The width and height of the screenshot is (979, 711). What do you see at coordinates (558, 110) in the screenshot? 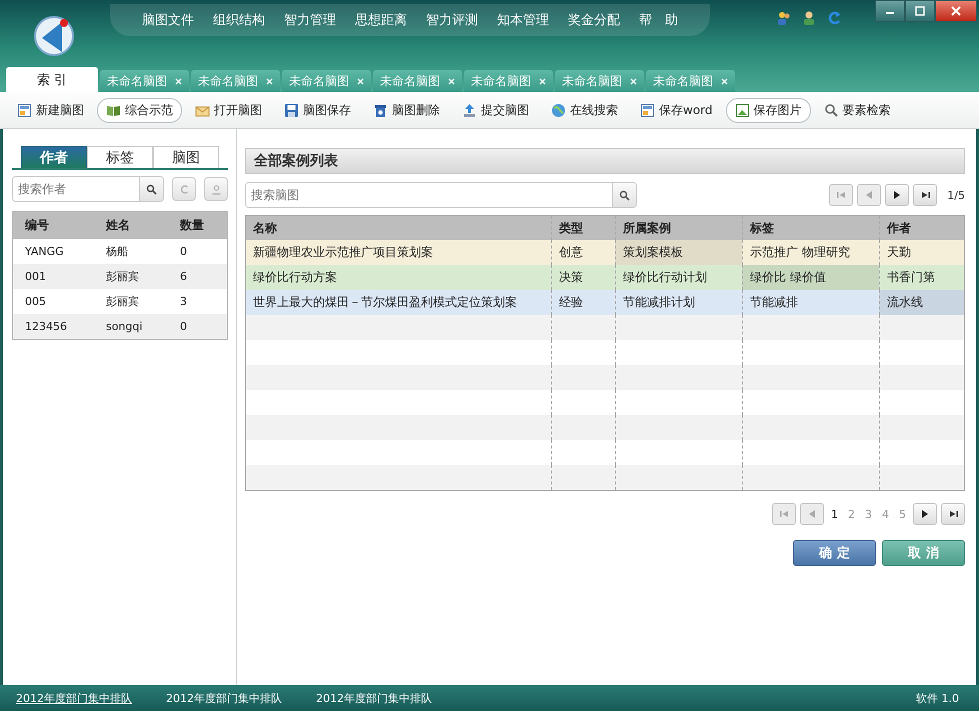
I see `globe-icon` at bounding box center [558, 110].